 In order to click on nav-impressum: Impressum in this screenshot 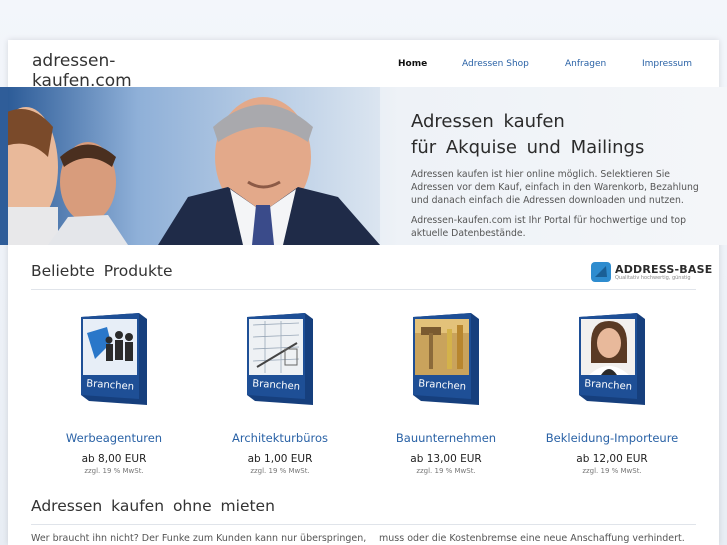, I will do `click(667, 64)`.